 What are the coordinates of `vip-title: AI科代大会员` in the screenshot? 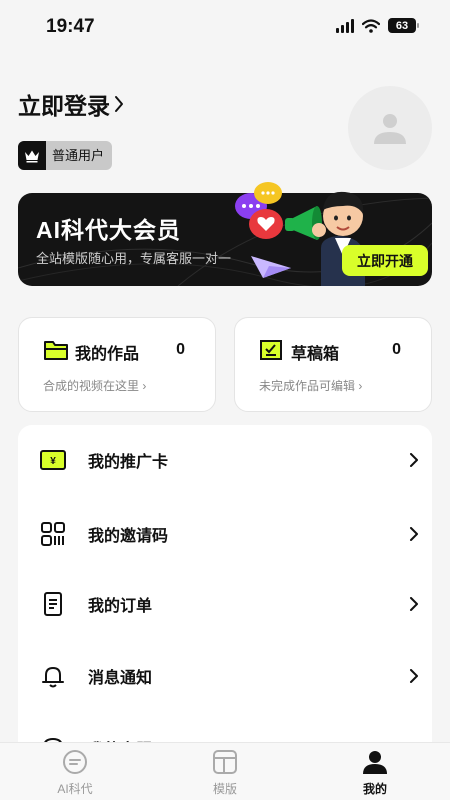 It's located at (108, 230).